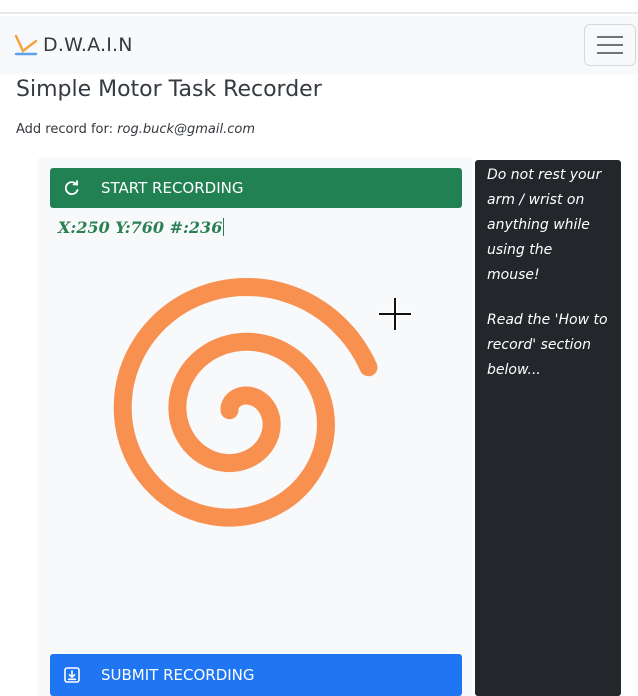  What do you see at coordinates (256, 675) in the screenshot?
I see `submit-recording-button: SUBMIT RECORDING` at bounding box center [256, 675].